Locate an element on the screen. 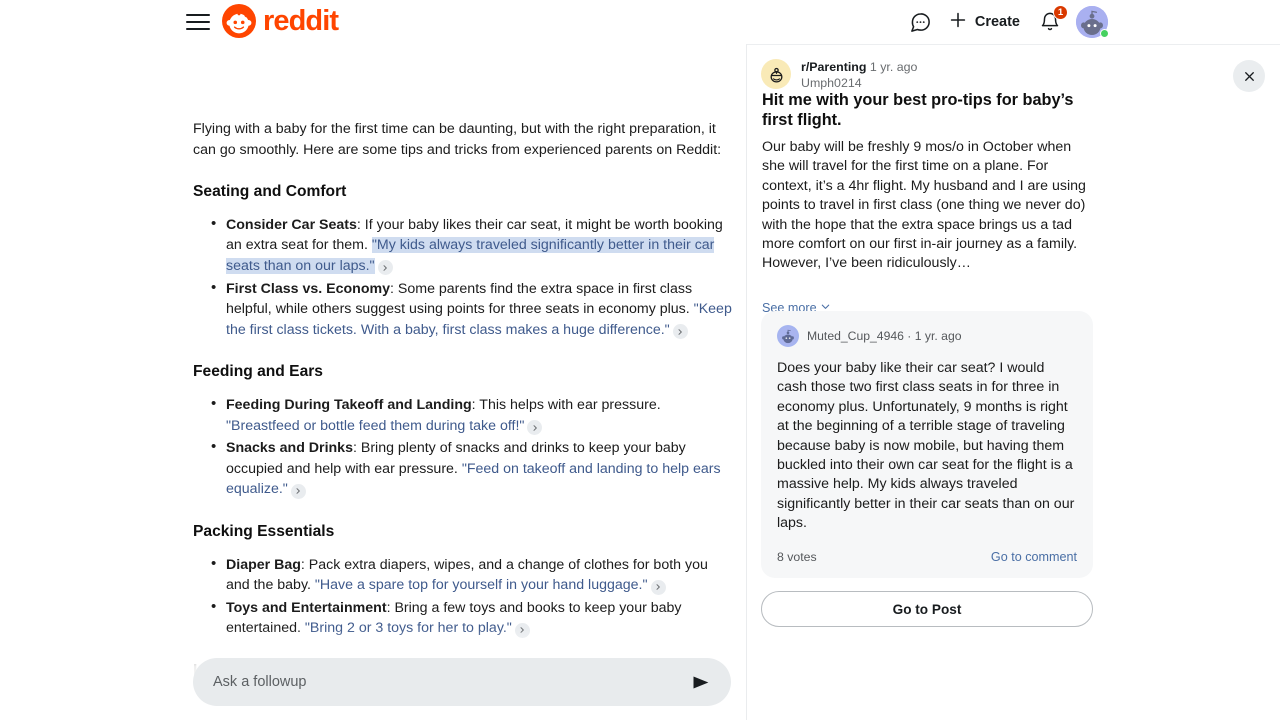  subreddit-avatar is located at coordinates (776, 74).